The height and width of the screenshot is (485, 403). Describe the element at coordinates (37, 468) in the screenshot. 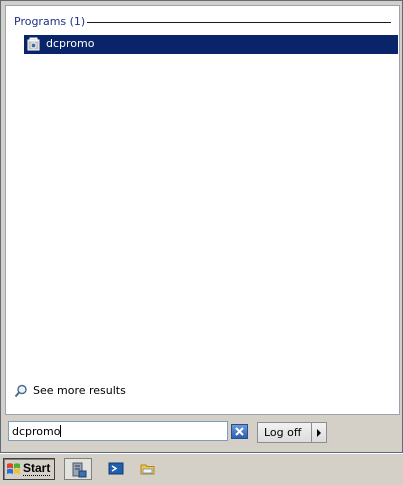

I see `start-label: Start` at that location.